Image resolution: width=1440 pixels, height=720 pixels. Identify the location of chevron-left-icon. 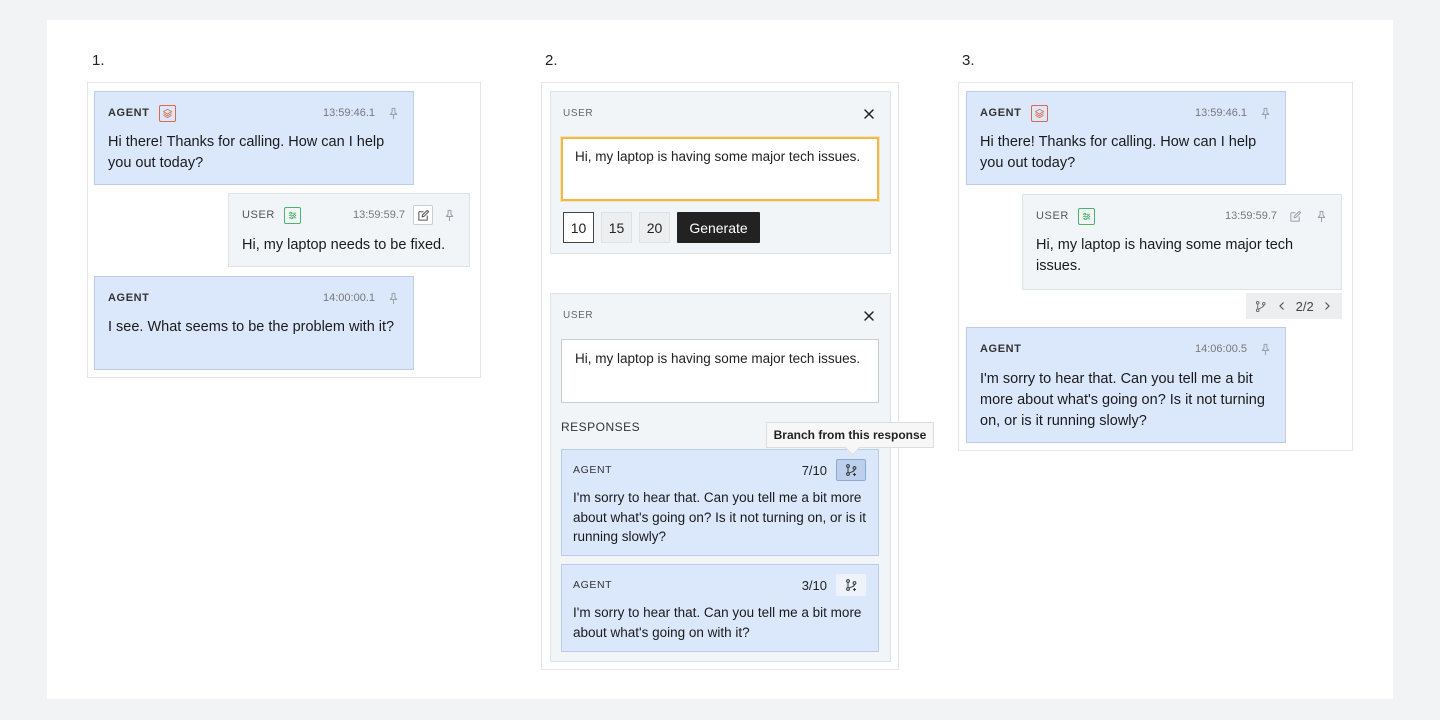
(1282, 306).